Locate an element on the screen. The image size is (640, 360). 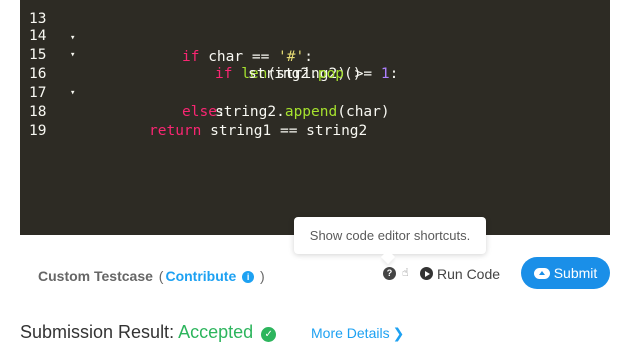
submit-label: Submit is located at coordinates (575, 273).